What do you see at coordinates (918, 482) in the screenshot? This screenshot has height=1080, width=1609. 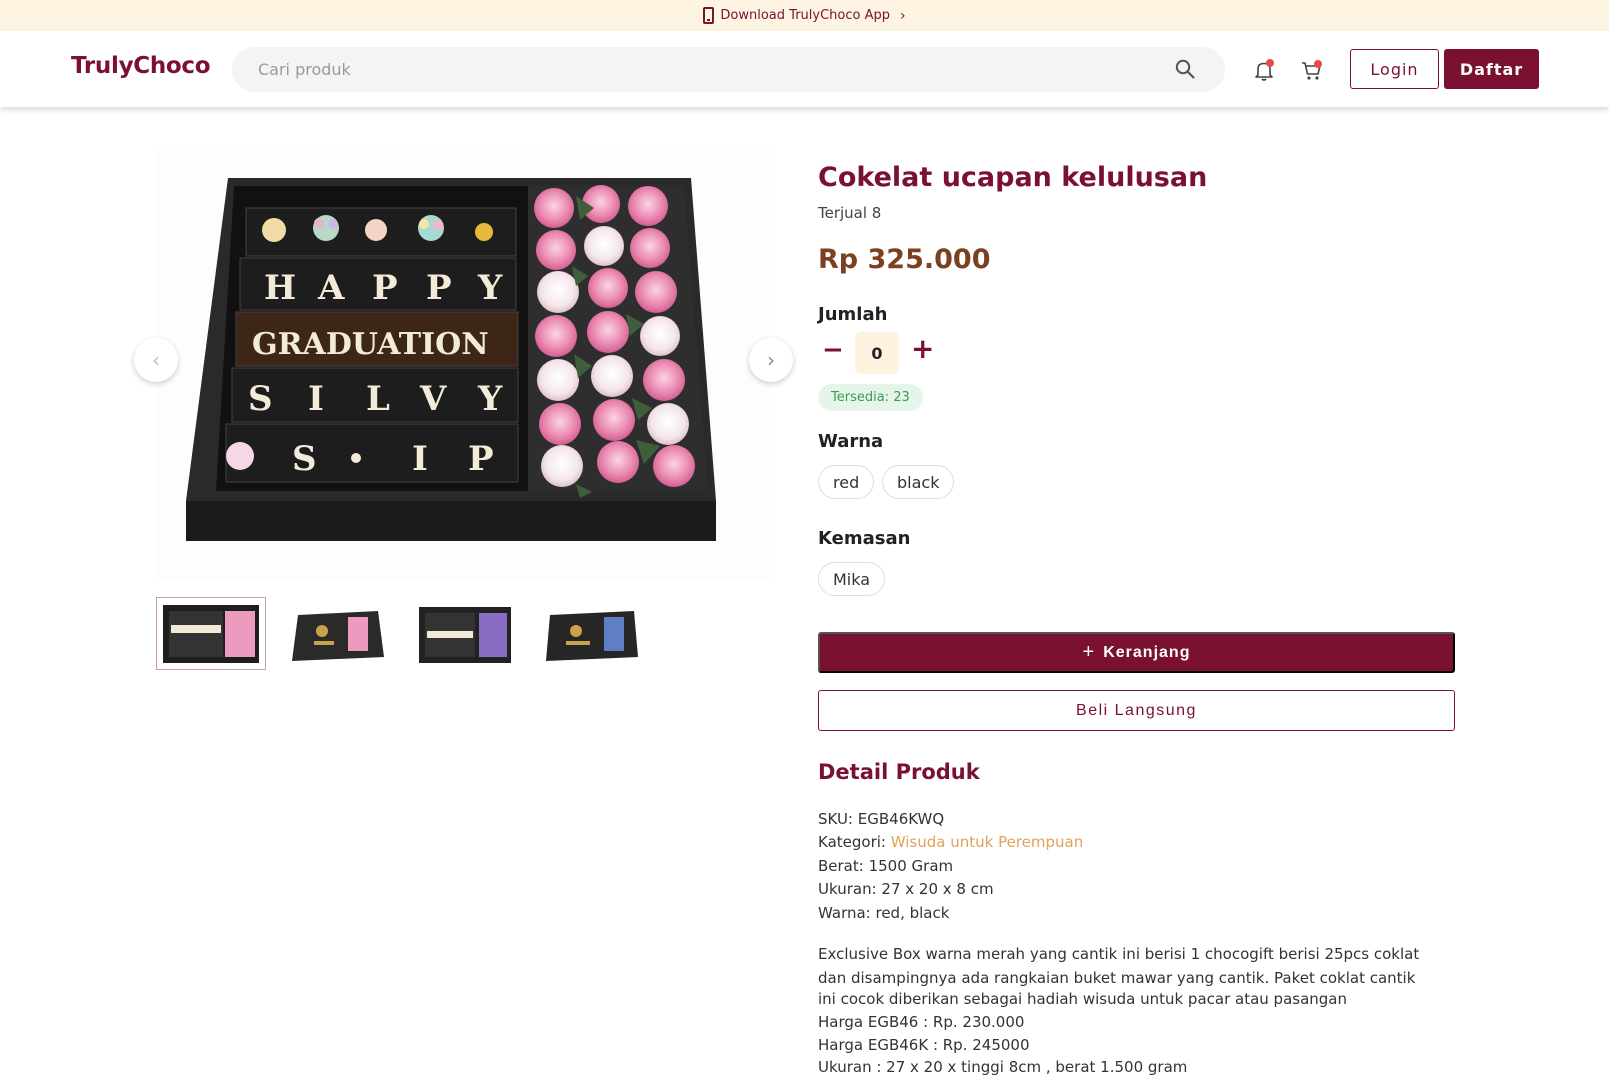 I see `color-option-black: black` at bounding box center [918, 482].